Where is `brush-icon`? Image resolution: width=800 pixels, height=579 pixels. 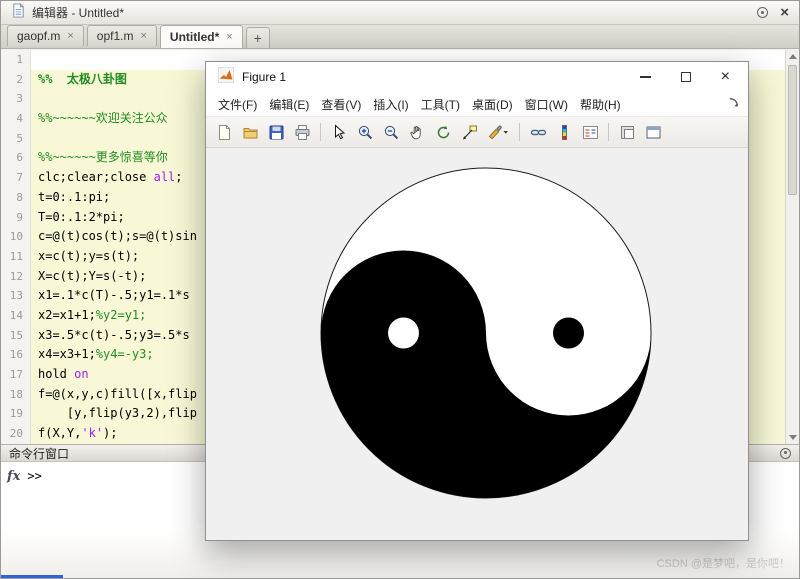 brush-icon is located at coordinates (498, 132).